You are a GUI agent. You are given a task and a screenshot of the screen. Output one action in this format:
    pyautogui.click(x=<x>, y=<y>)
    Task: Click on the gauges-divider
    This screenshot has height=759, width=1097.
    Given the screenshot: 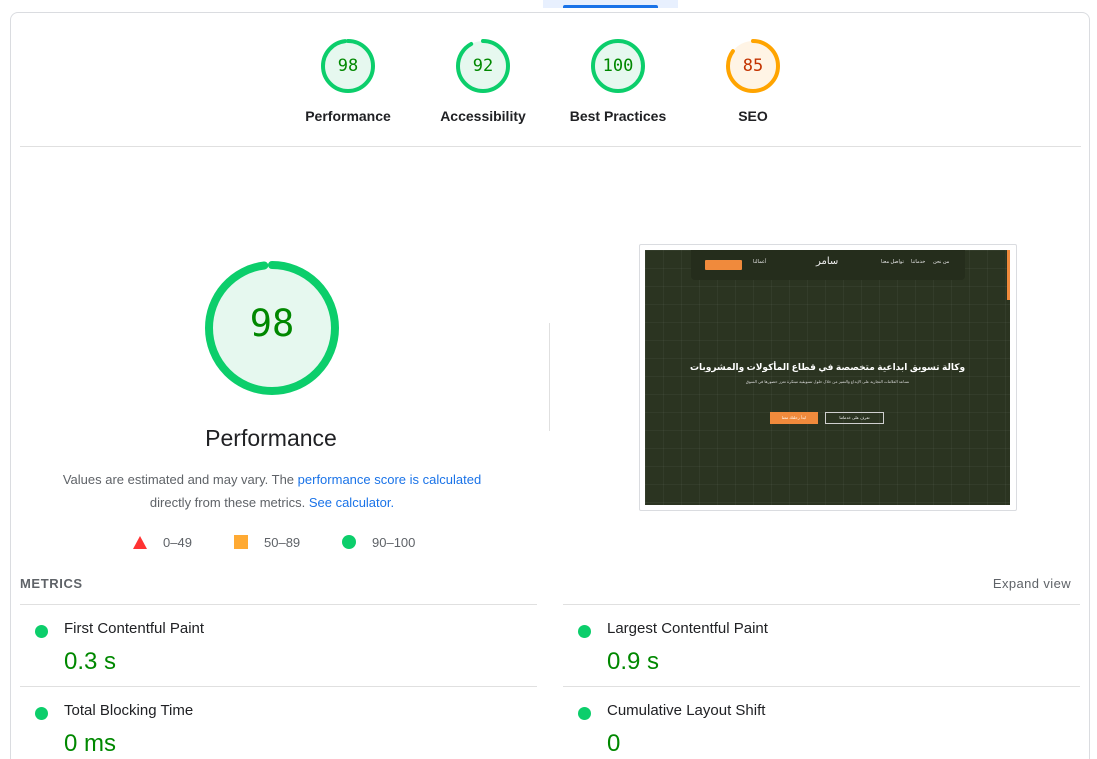 What is the action you would take?
    pyautogui.click(x=550, y=146)
    